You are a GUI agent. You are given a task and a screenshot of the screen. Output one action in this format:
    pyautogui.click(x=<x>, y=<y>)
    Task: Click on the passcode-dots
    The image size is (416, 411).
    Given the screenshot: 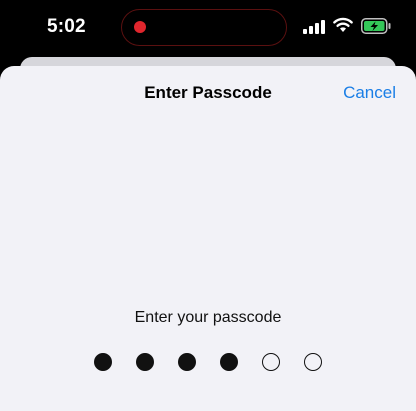 What is the action you would take?
    pyautogui.click(x=214, y=363)
    